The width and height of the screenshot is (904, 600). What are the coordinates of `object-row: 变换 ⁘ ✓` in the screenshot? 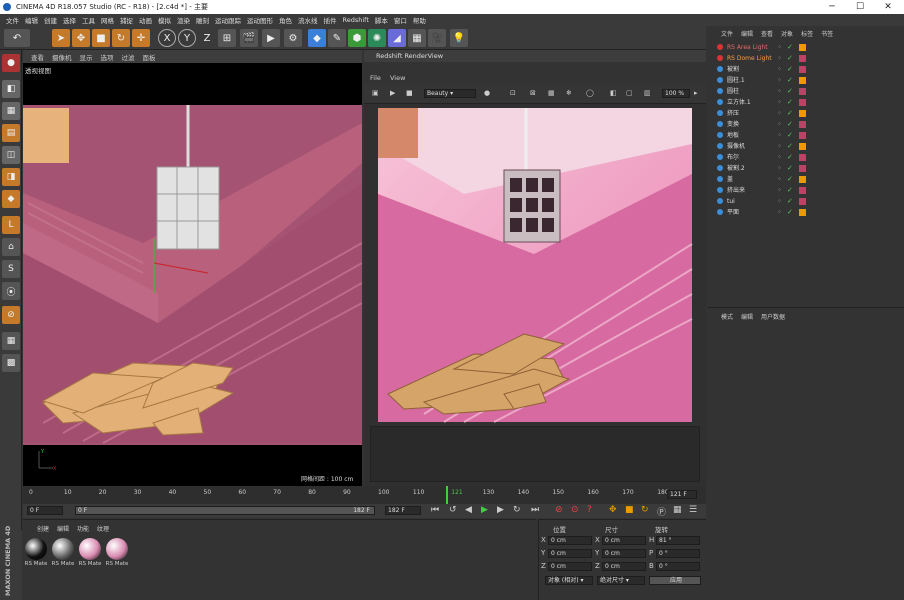 It's located at (805, 124).